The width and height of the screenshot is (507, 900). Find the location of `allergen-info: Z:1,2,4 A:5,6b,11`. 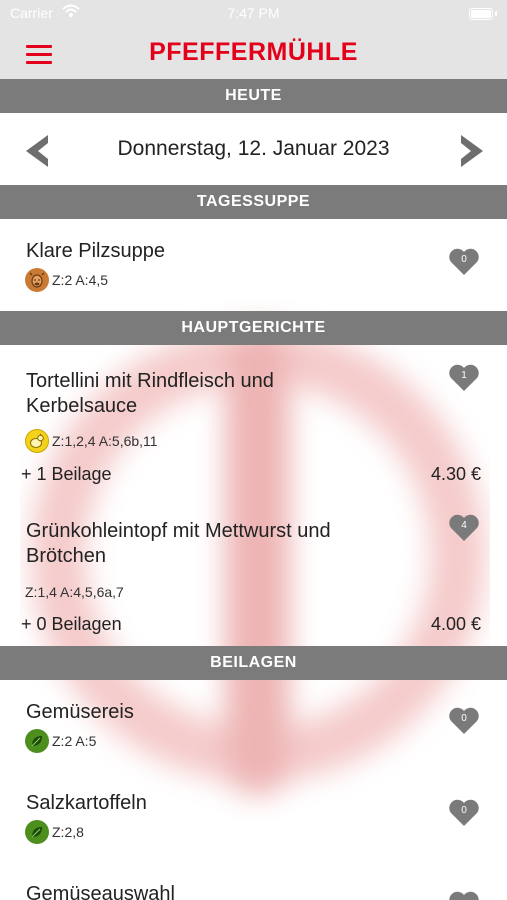

allergen-info: Z:1,2,4 A:5,6b,11 is located at coordinates (91, 441).